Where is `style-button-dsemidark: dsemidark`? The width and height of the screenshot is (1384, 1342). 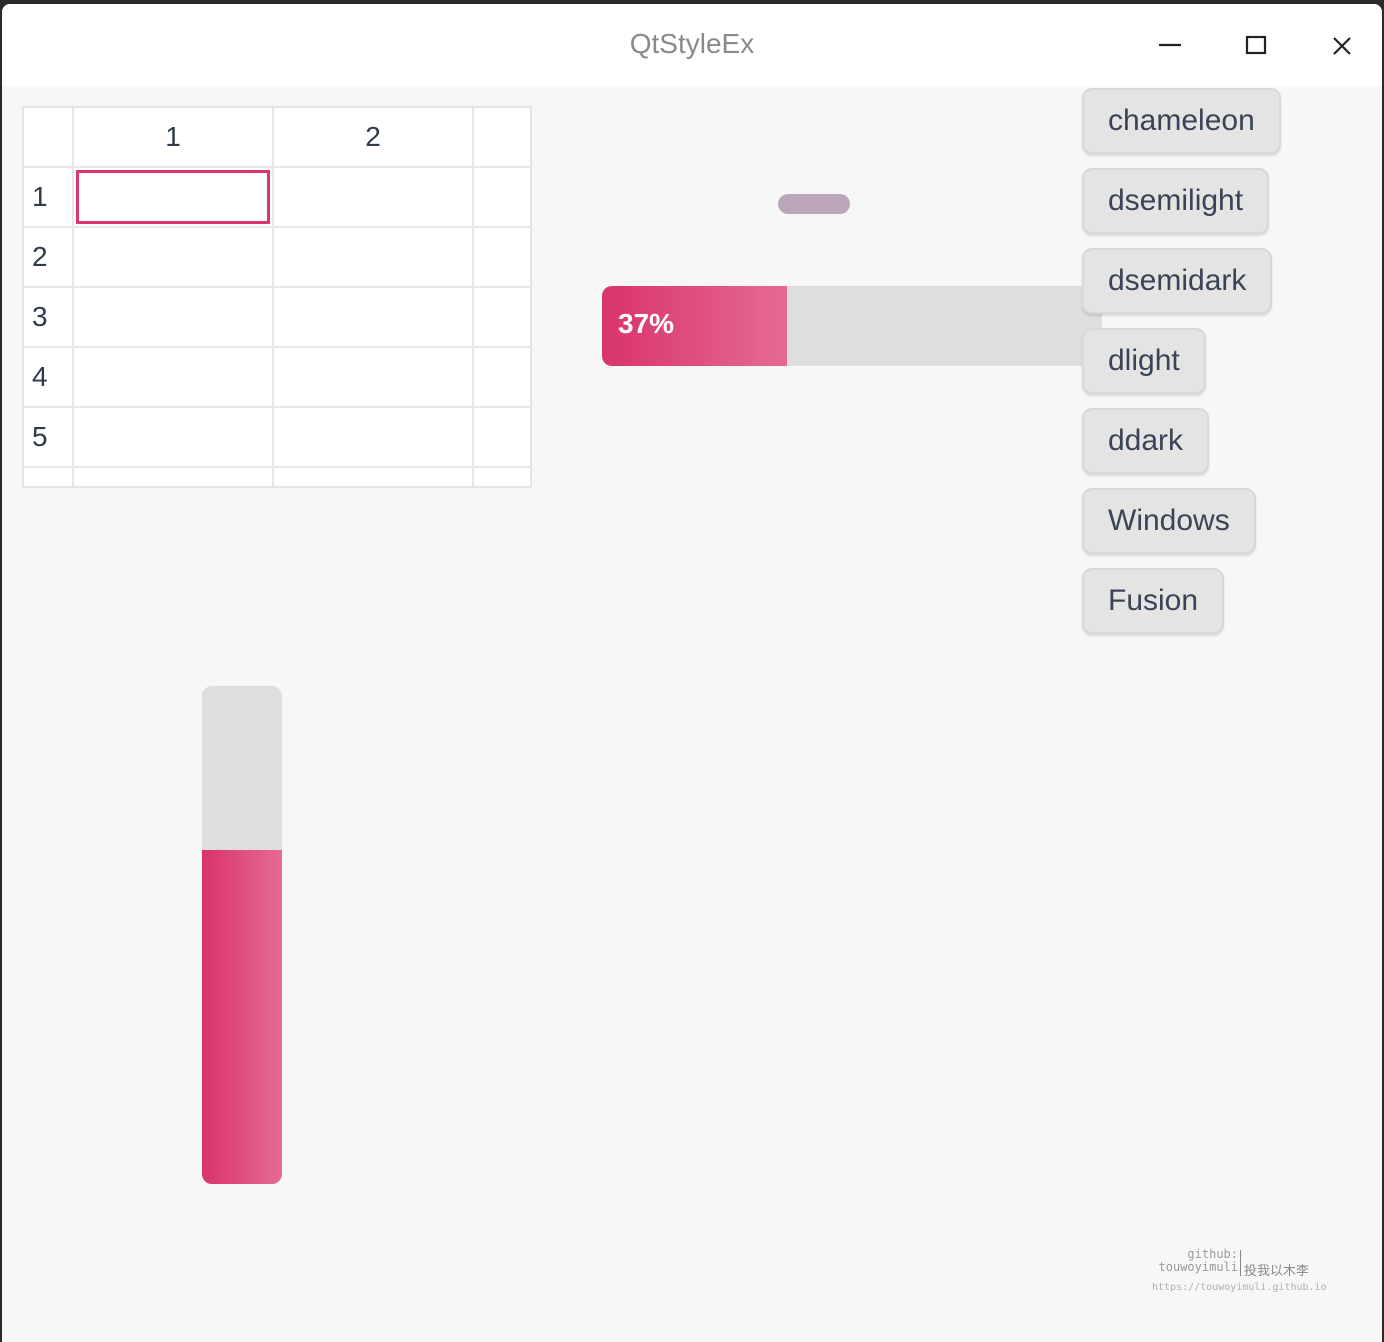 style-button-dsemidark: dsemidark is located at coordinates (1177, 281).